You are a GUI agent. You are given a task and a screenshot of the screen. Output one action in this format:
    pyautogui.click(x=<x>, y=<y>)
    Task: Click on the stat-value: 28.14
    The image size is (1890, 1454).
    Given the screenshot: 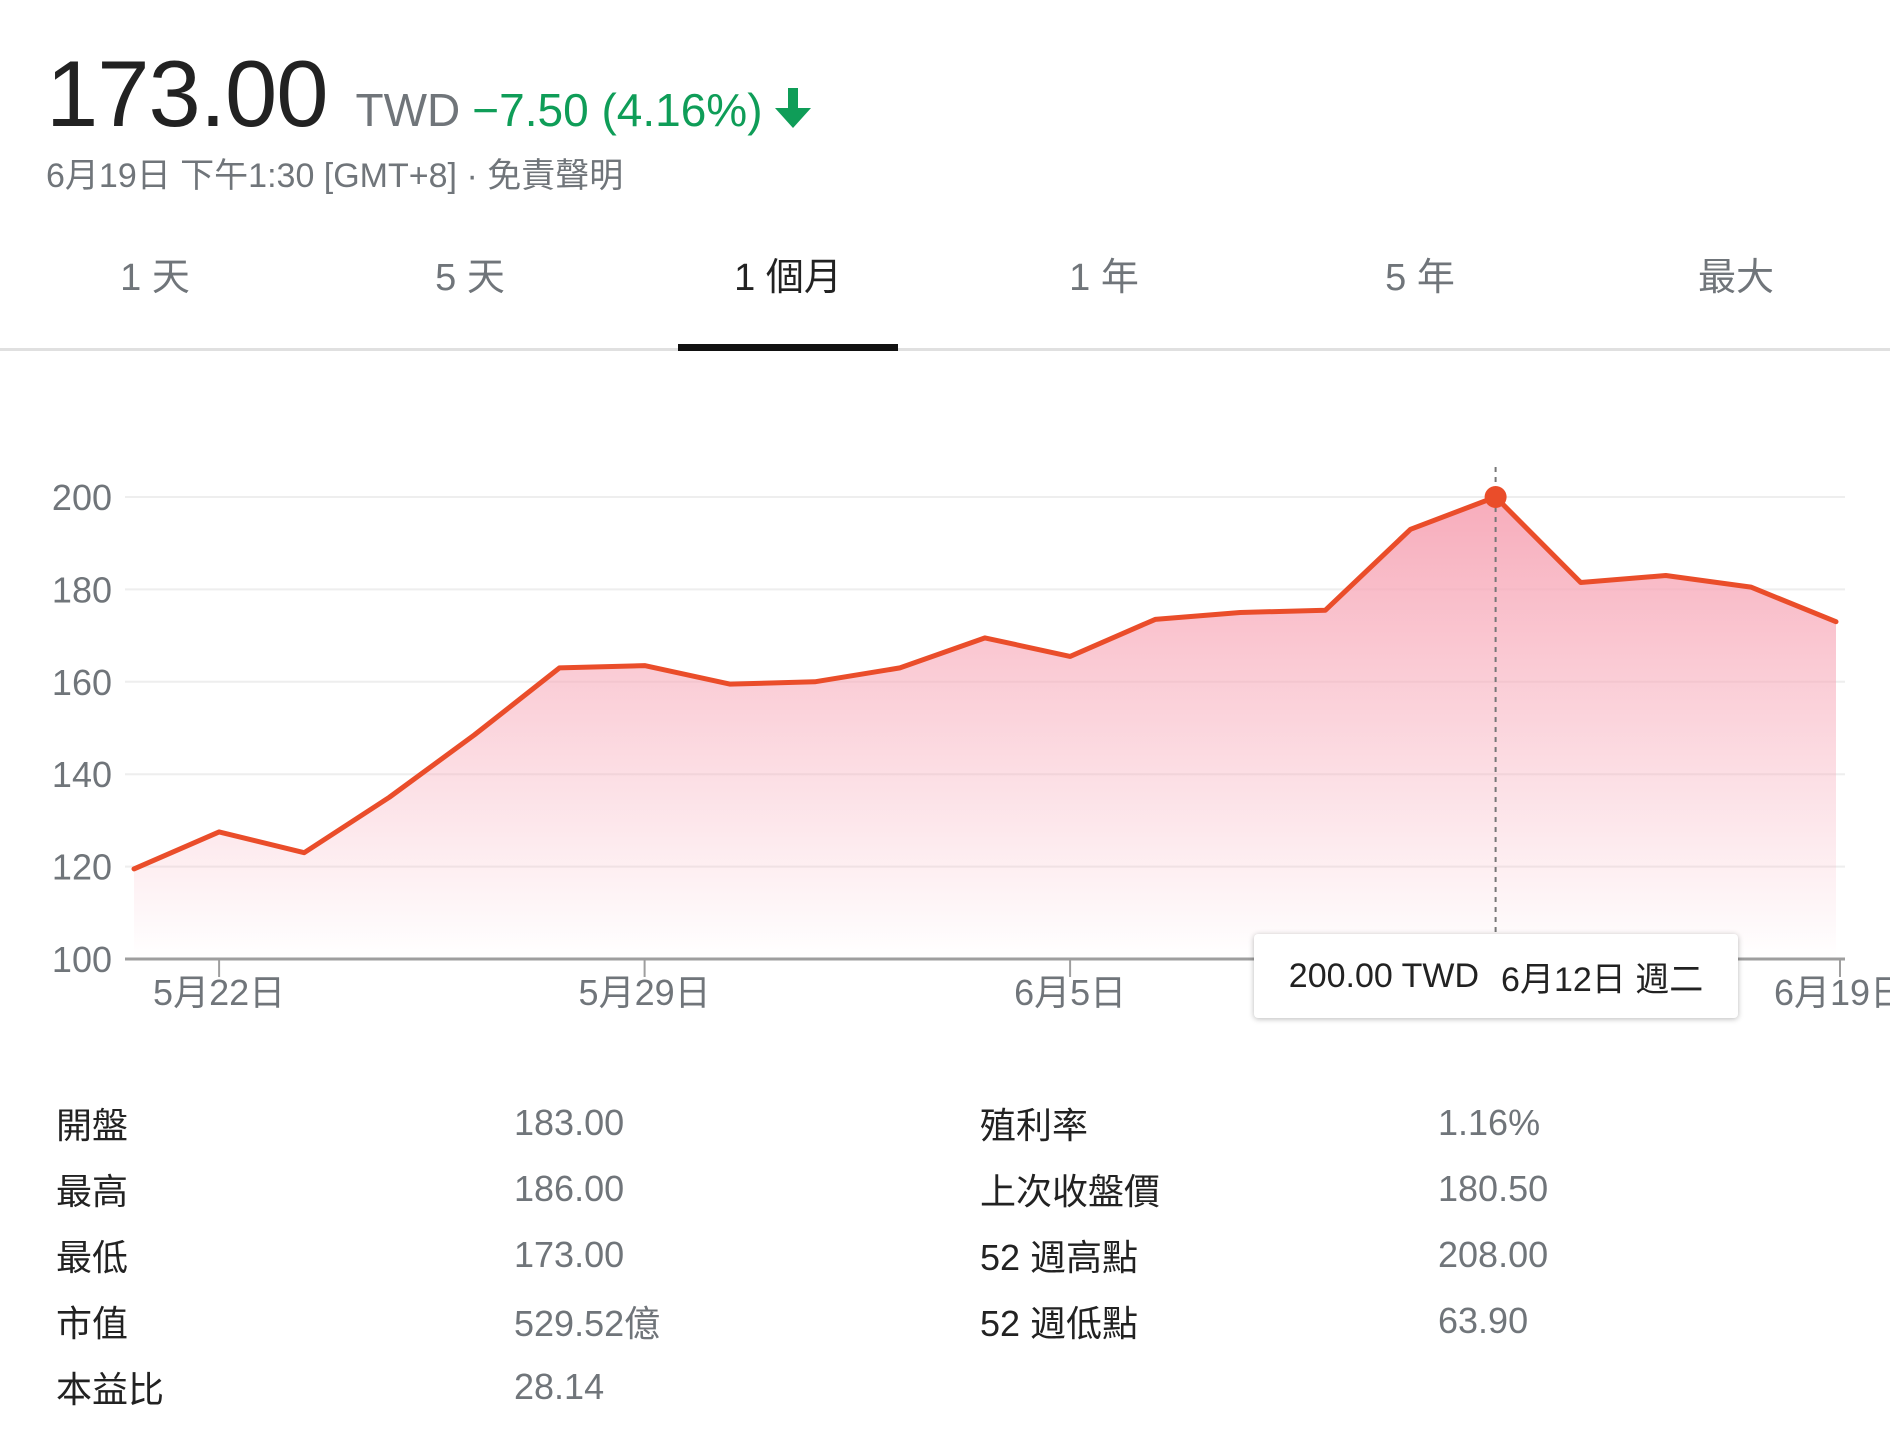 What is the action you would take?
    pyautogui.click(x=559, y=1386)
    